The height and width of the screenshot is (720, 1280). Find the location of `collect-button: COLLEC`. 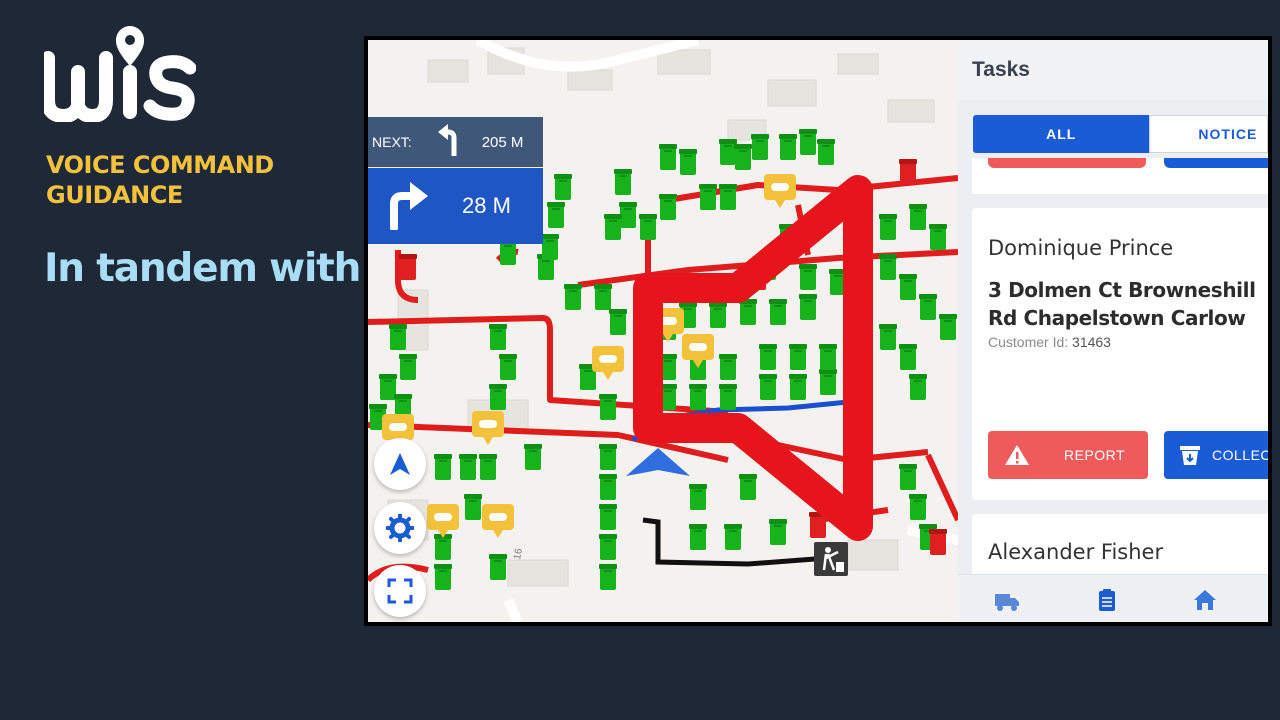

collect-button: COLLEC is located at coordinates (1216, 455).